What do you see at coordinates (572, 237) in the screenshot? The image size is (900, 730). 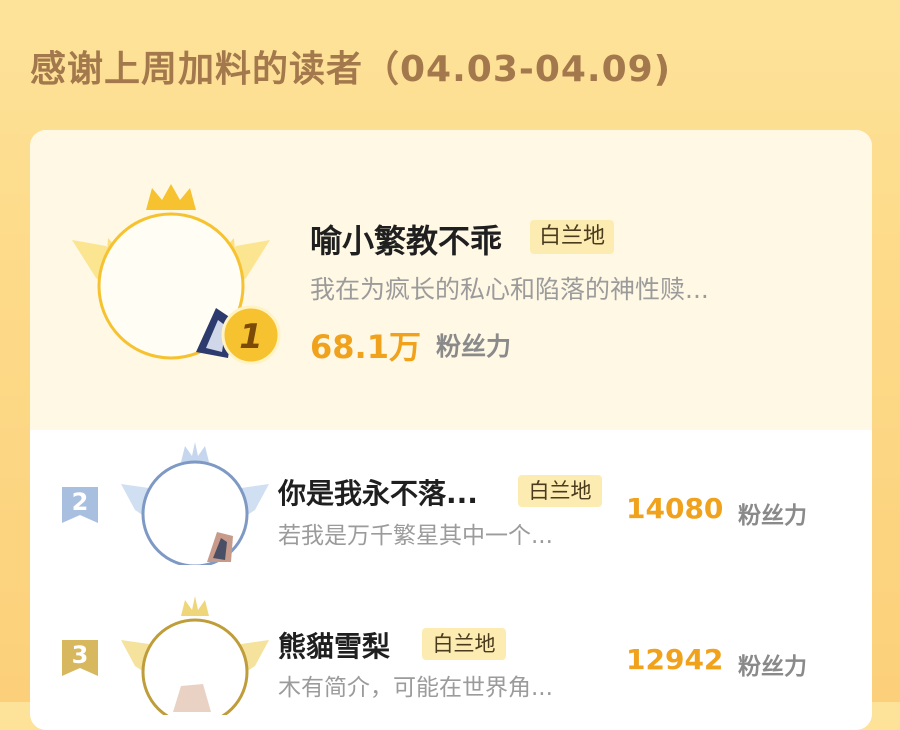 I see `top-reader-level-badge: 白兰地` at bounding box center [572, 237].